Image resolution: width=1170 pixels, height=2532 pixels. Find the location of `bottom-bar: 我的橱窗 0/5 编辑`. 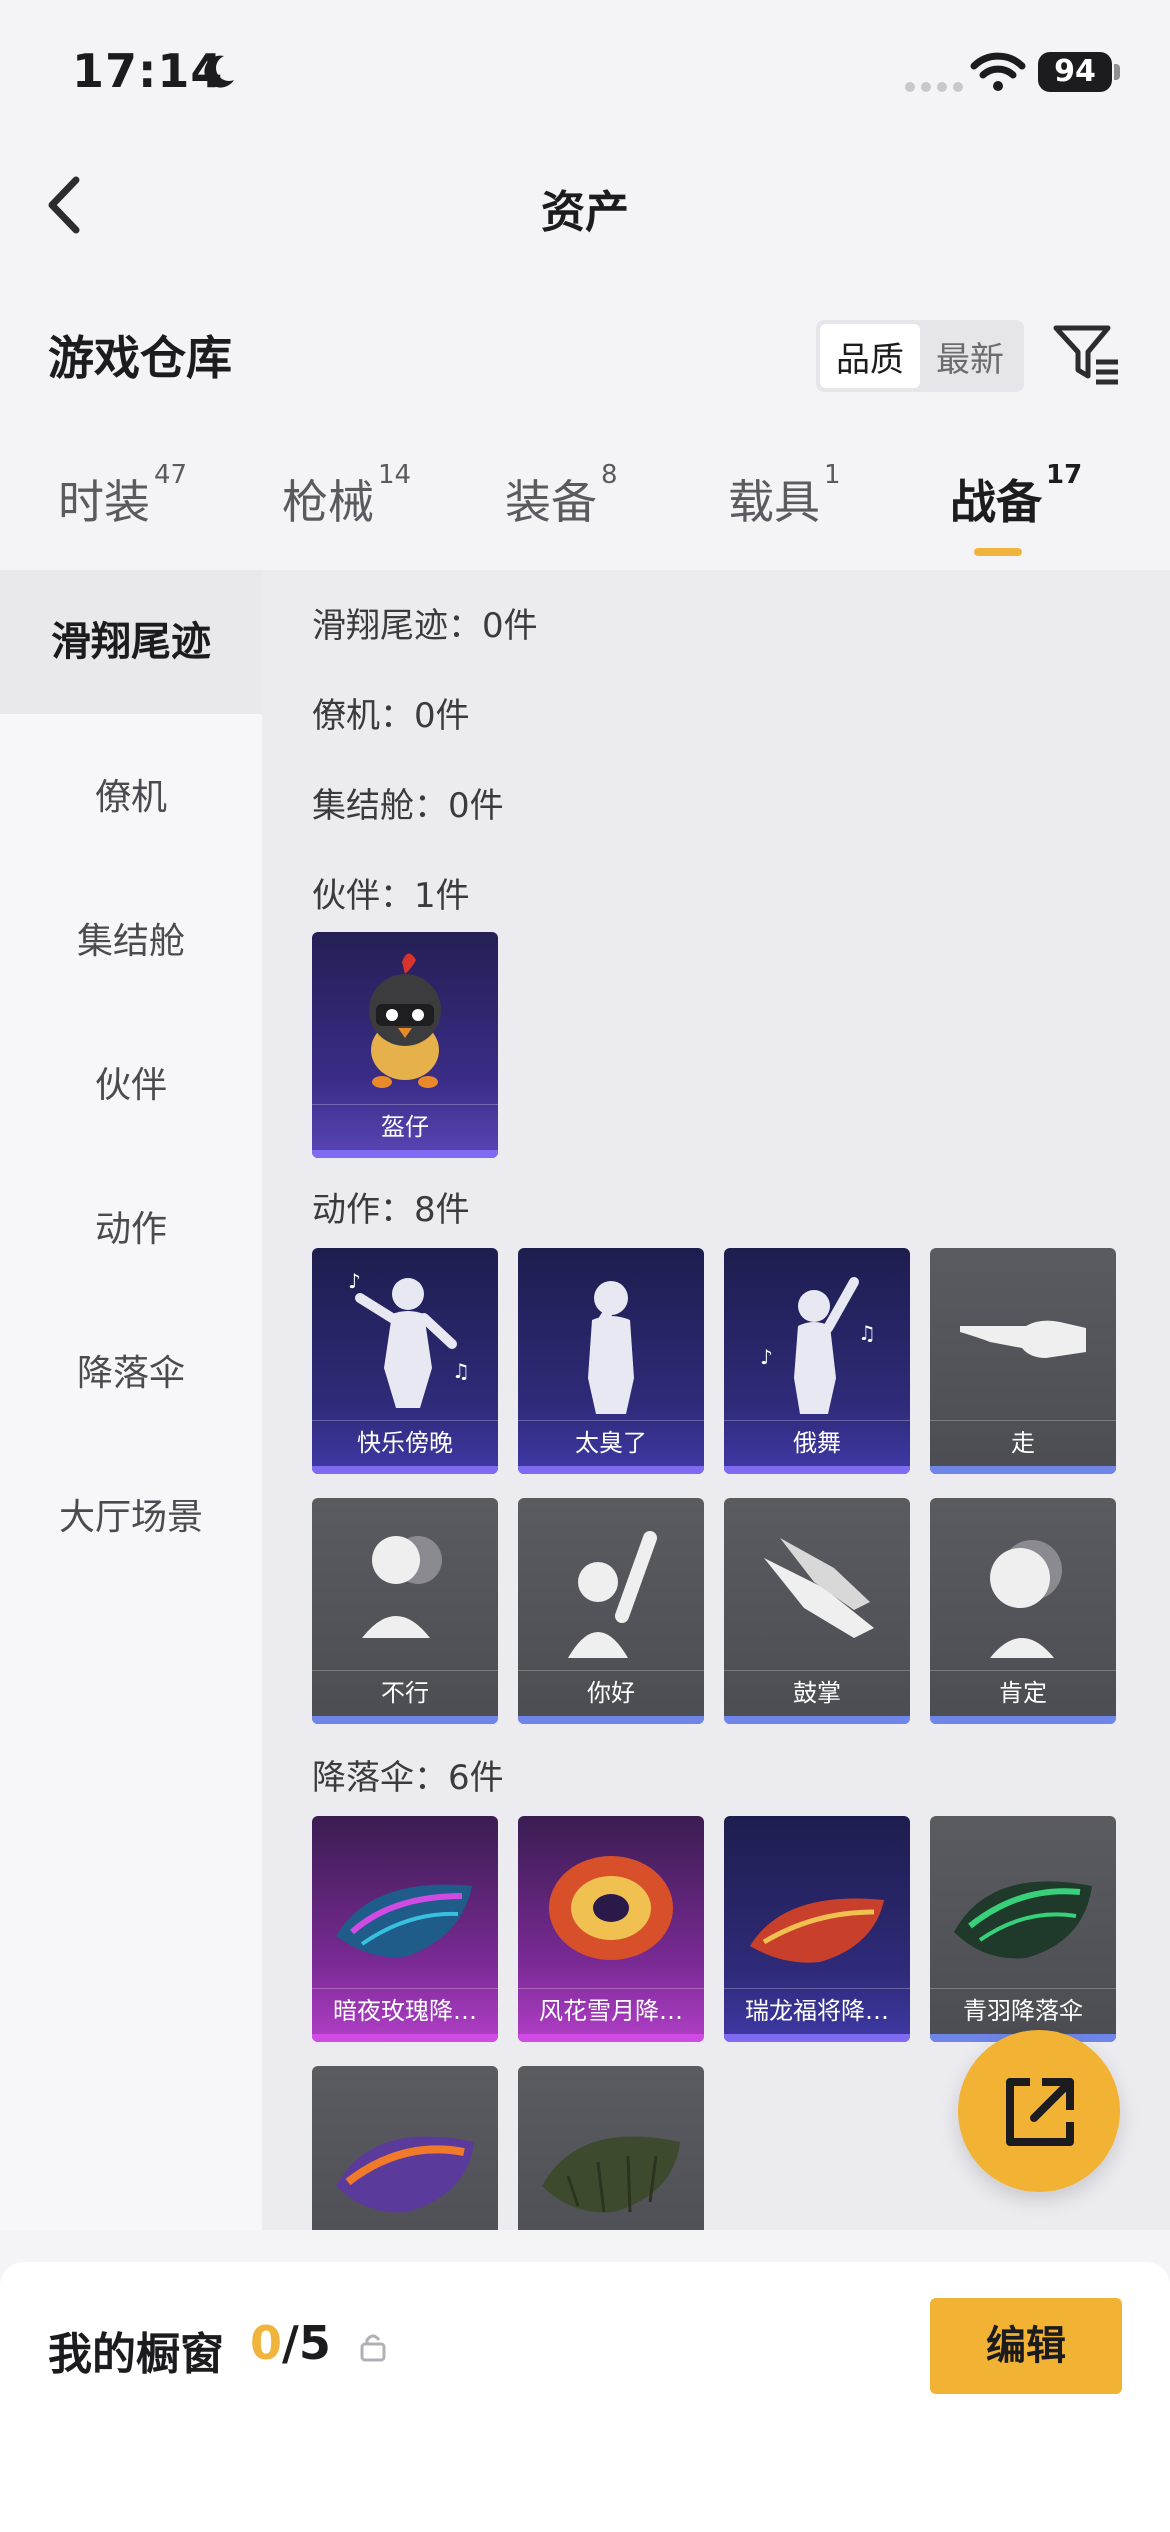

bottom-bar: 我的橱窗 0/5 编辑 is located at coordinates (585, 2397).